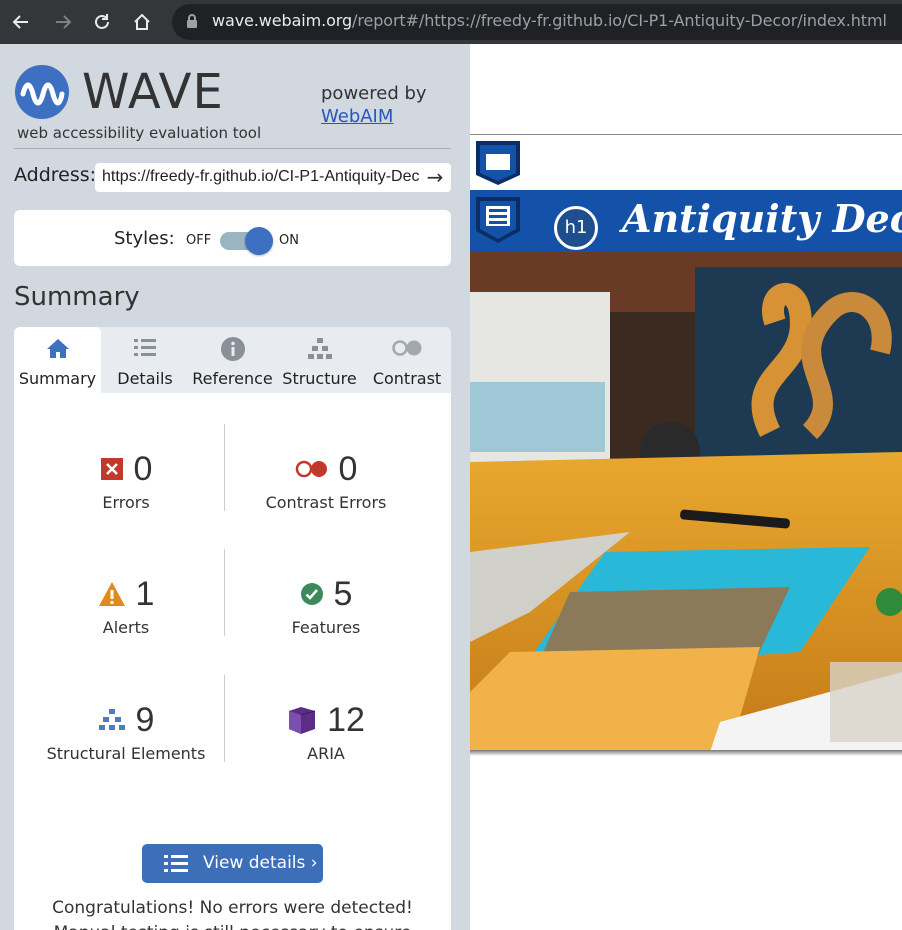  Describe the element at coordinates (311, 469) in the screenshot. I see `contrast-error-icon` at that location.